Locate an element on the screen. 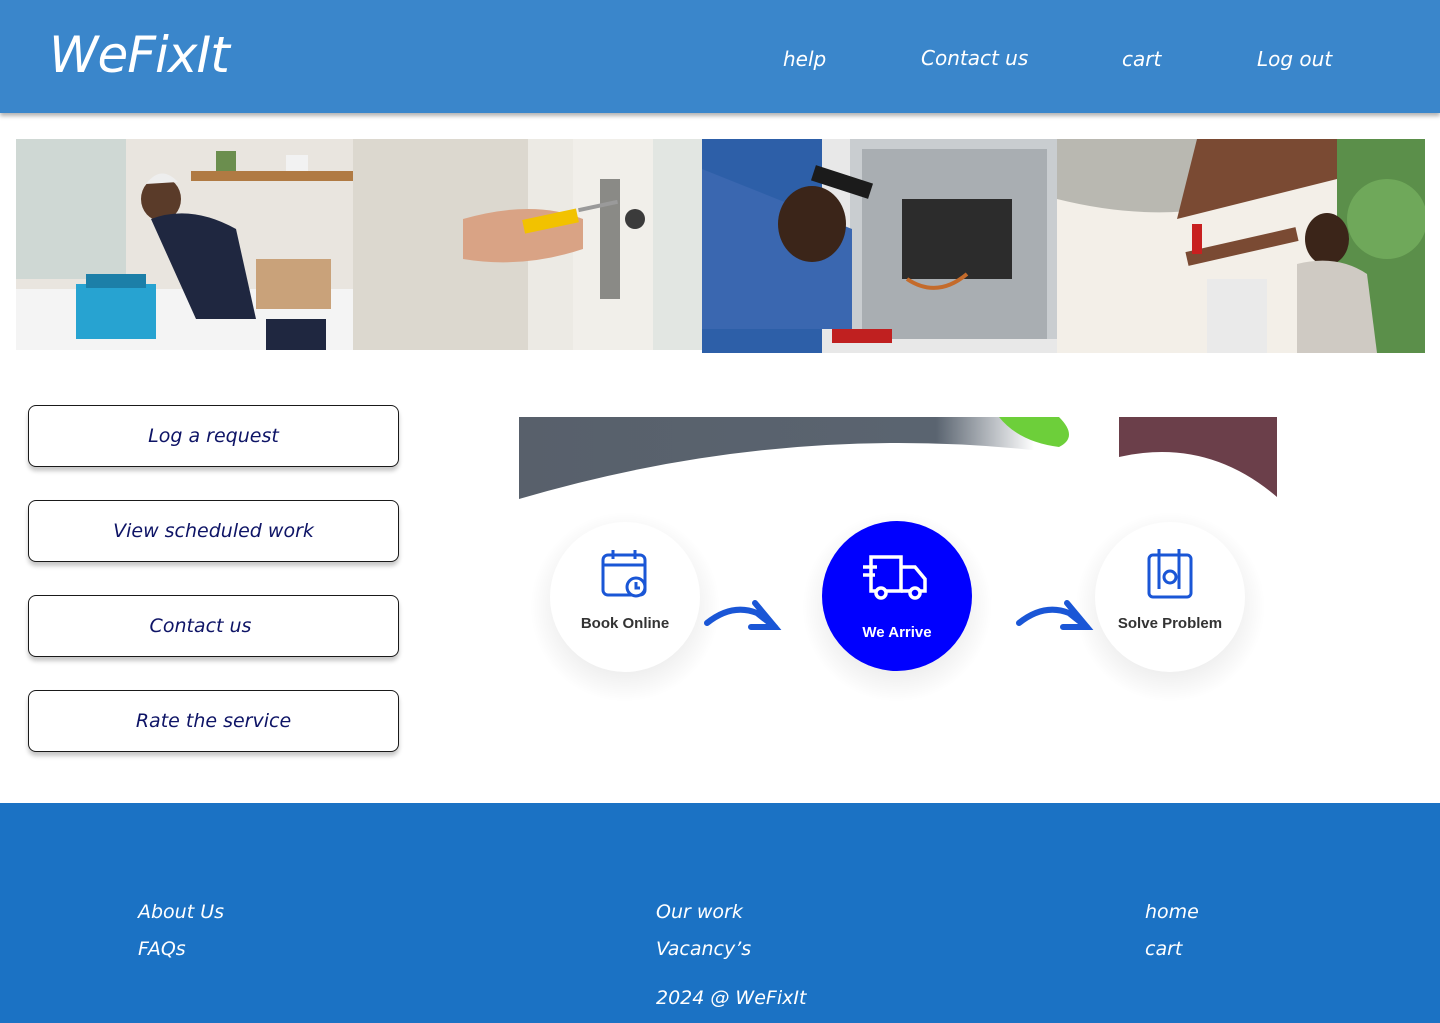  nav-logout-link: Log out is located at coordinates (1294, 59).